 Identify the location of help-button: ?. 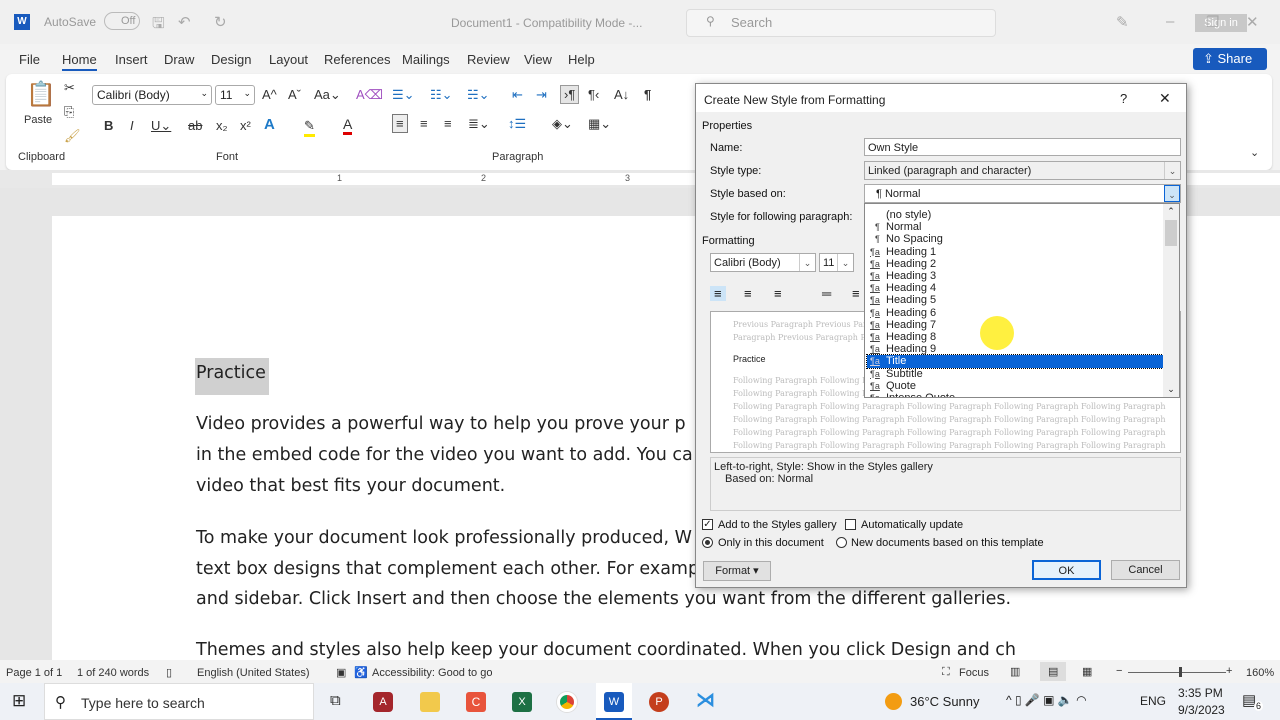
(1123, 98).